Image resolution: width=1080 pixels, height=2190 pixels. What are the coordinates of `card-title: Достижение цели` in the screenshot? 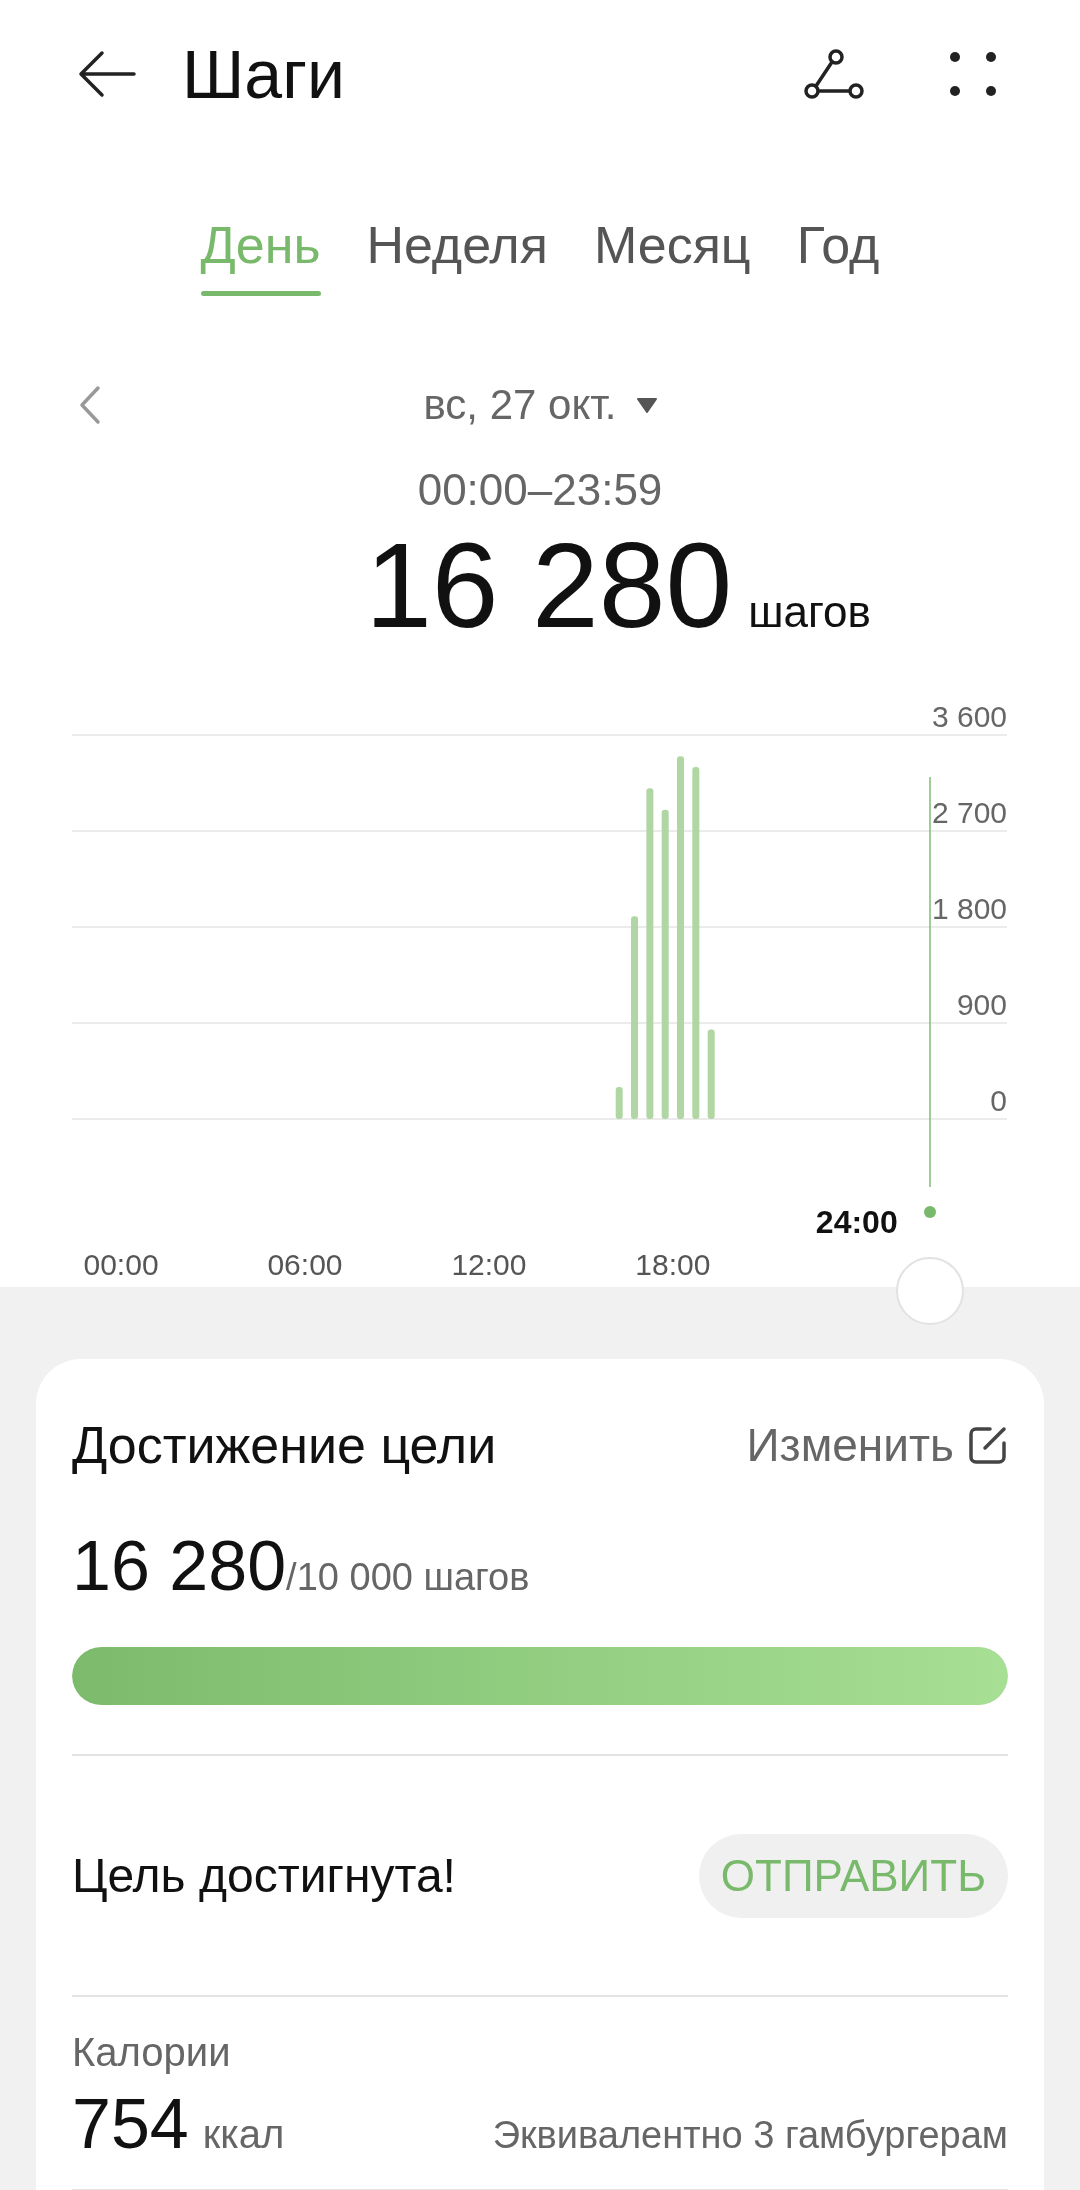 It's located at (284, 1445).